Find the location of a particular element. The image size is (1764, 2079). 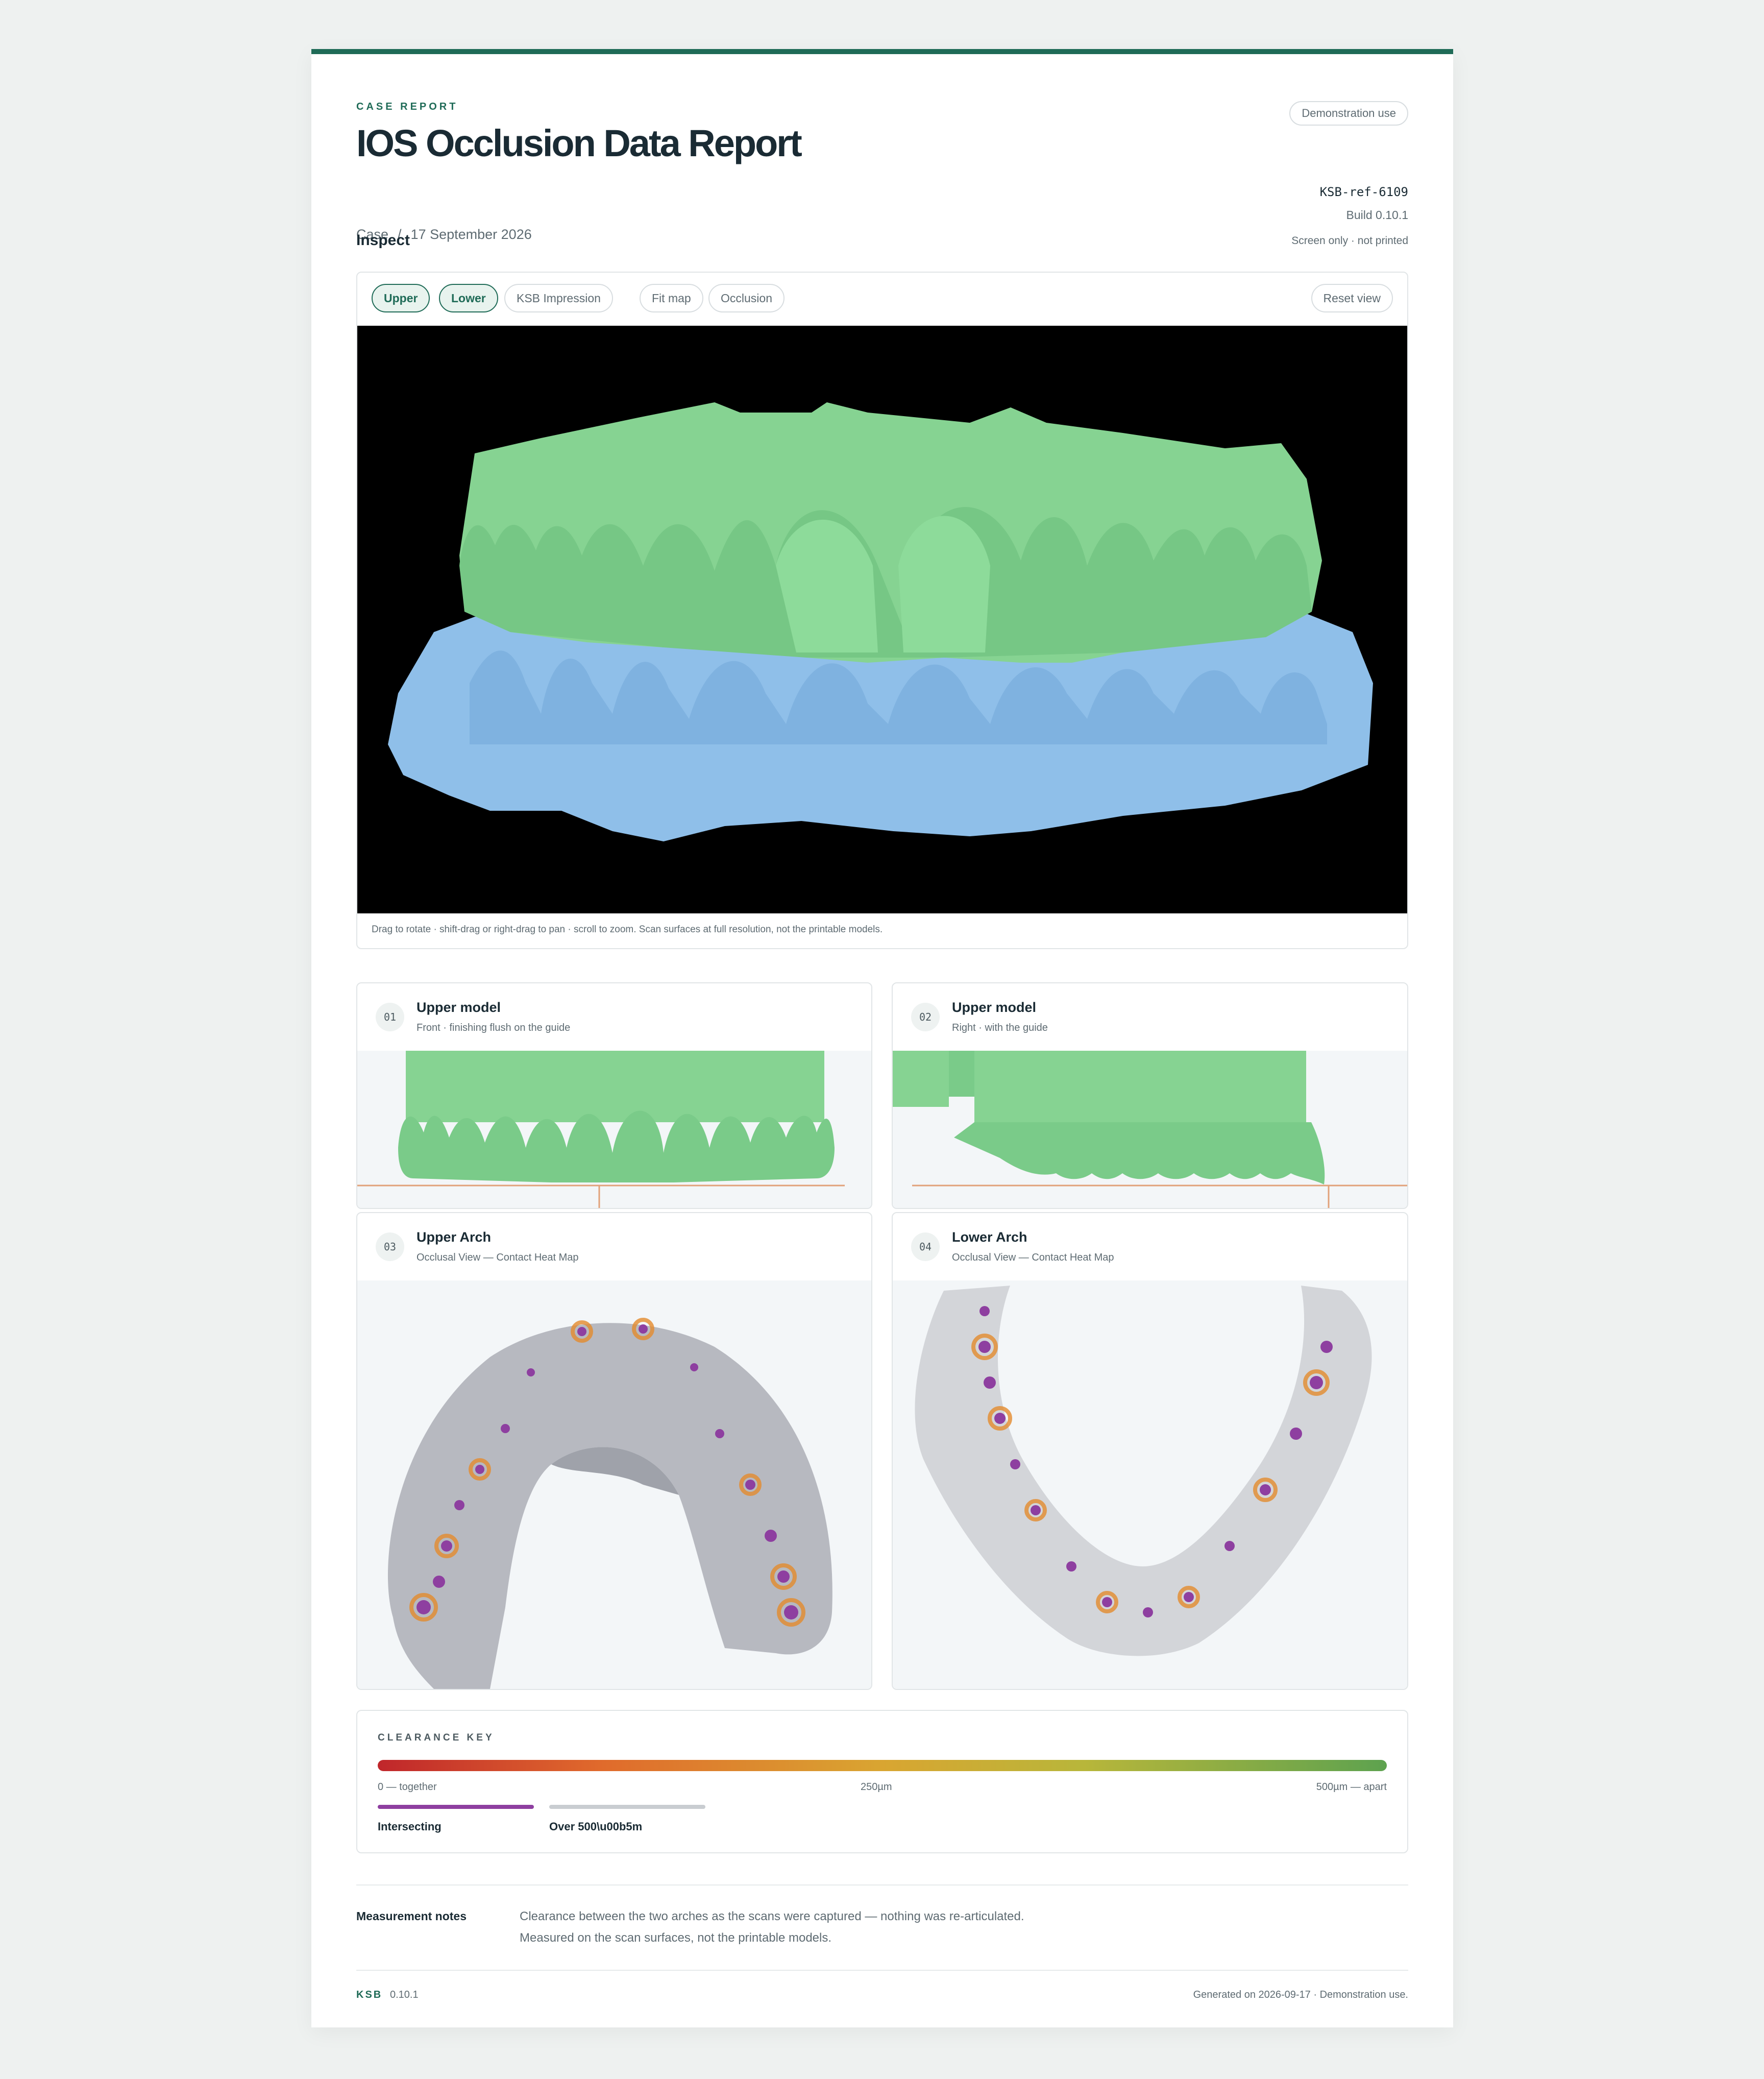

clearance-gradient-bar is located at coordinates (882, 1765).